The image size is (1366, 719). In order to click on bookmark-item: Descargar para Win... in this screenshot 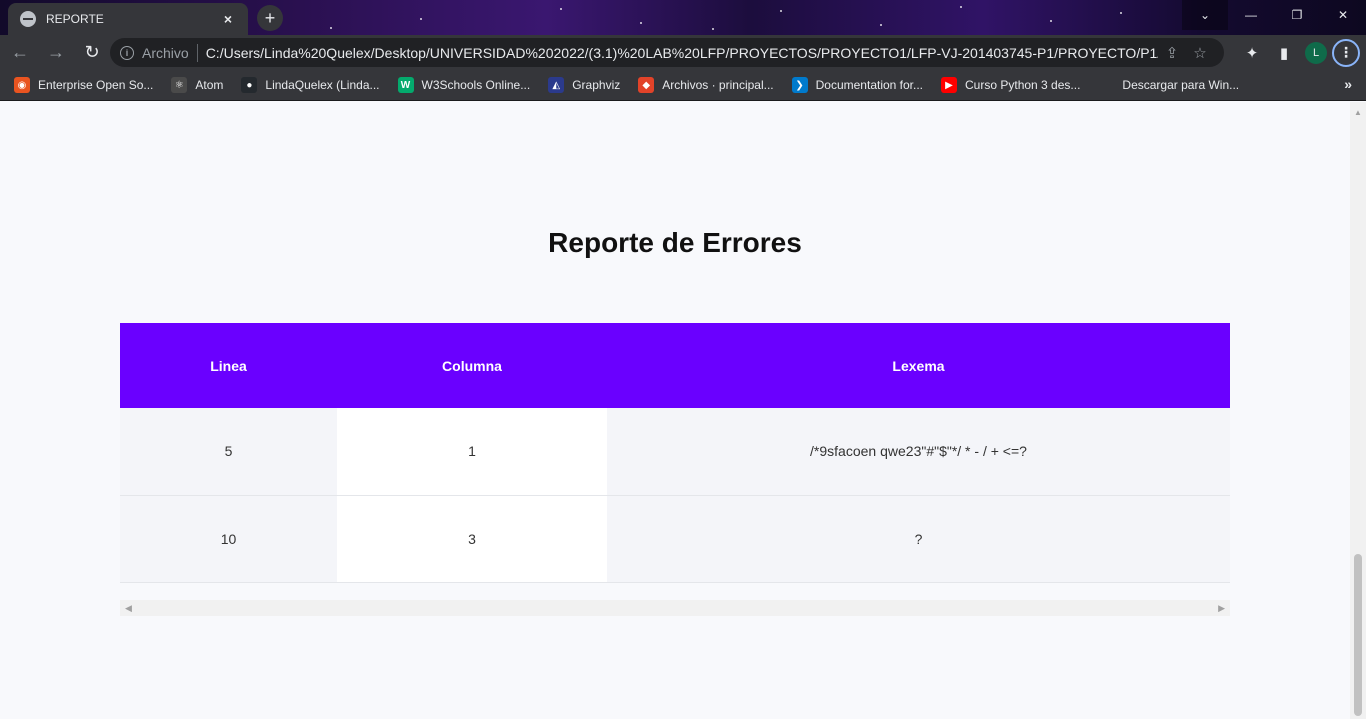, I will do `click(1168, 85)`.